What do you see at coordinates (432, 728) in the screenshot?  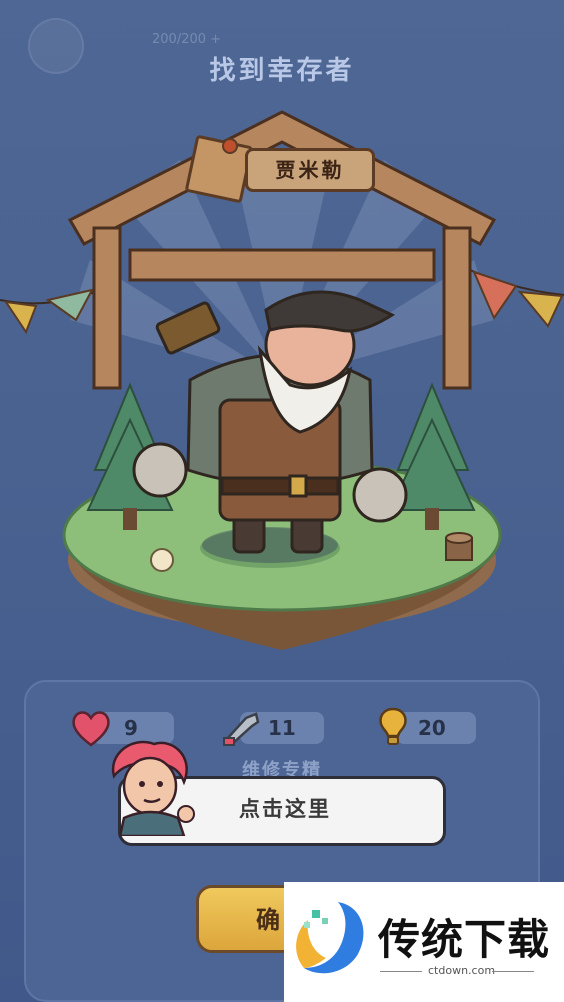 I see `resource-value: 20` at bounding box center [432, 728].